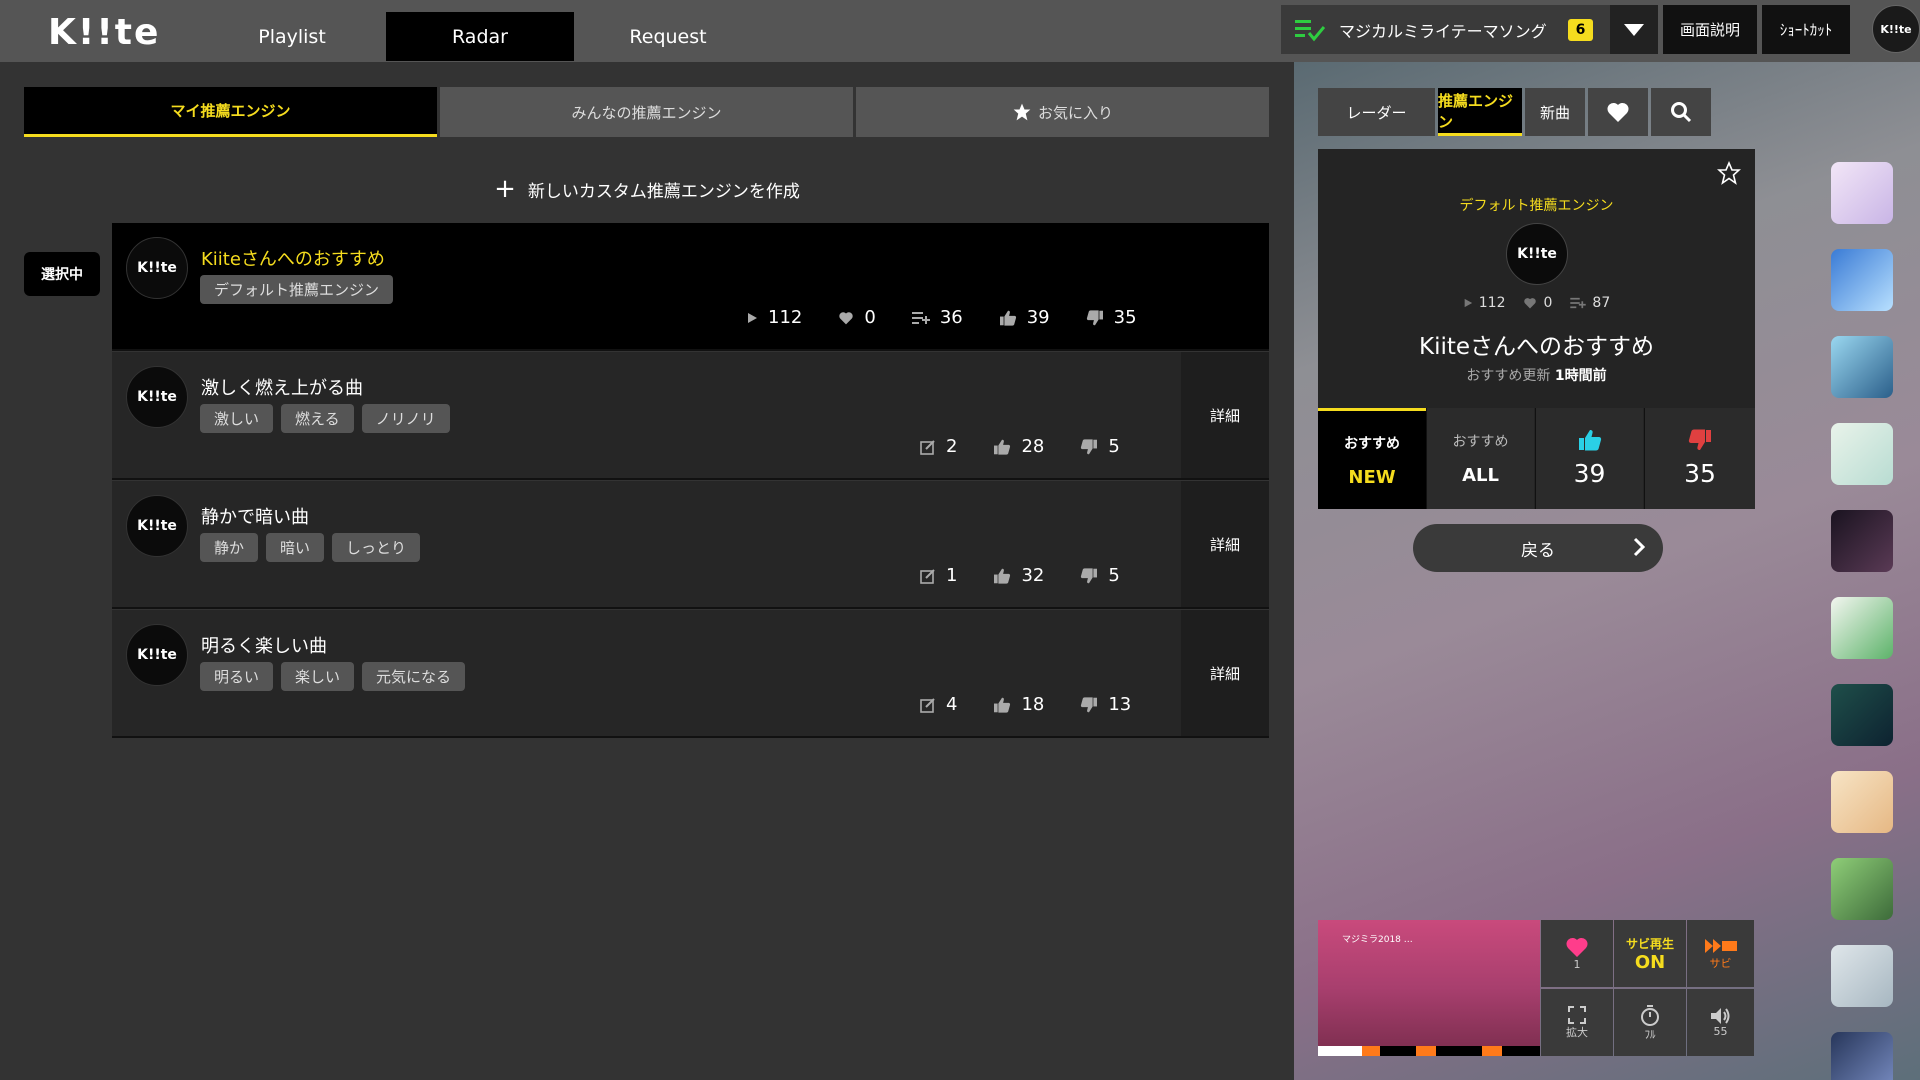  Describe the element at coordinates (1577, 964) in the screenshot. I see `fav-count: 1` at that location.